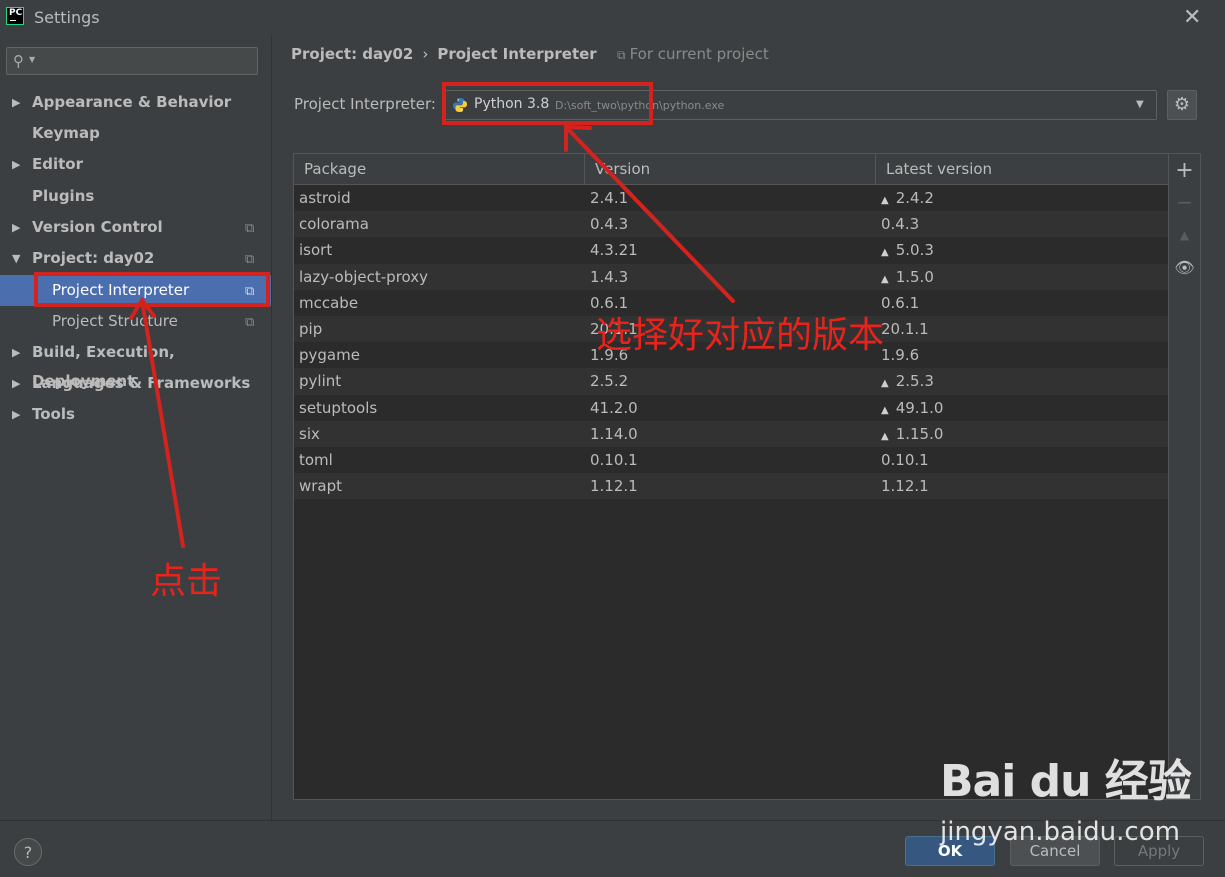 This screenshot has height=877, width=1225. Describe the element at coordinates (914, 381) in the screenshot. I see `latest-version-value: 2.5.3` at that location.